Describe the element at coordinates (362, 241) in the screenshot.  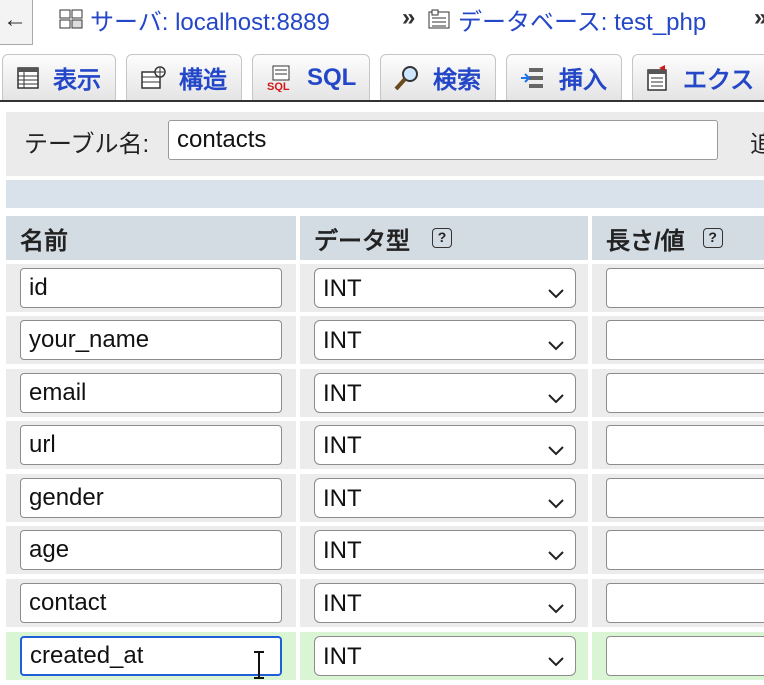
I see `column-header-type-label: データ型` at that location.